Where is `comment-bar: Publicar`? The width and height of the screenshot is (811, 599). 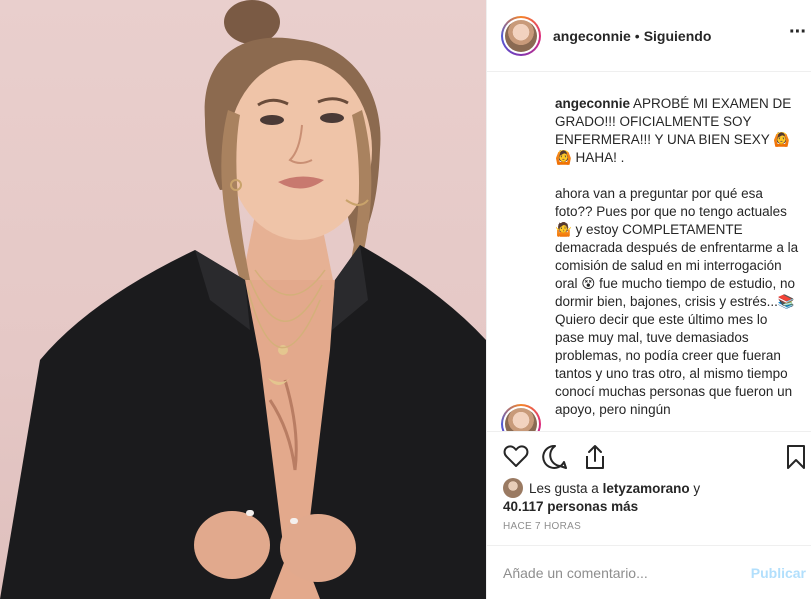 comment-bar: Publicar is located at coordinates (649, 572).